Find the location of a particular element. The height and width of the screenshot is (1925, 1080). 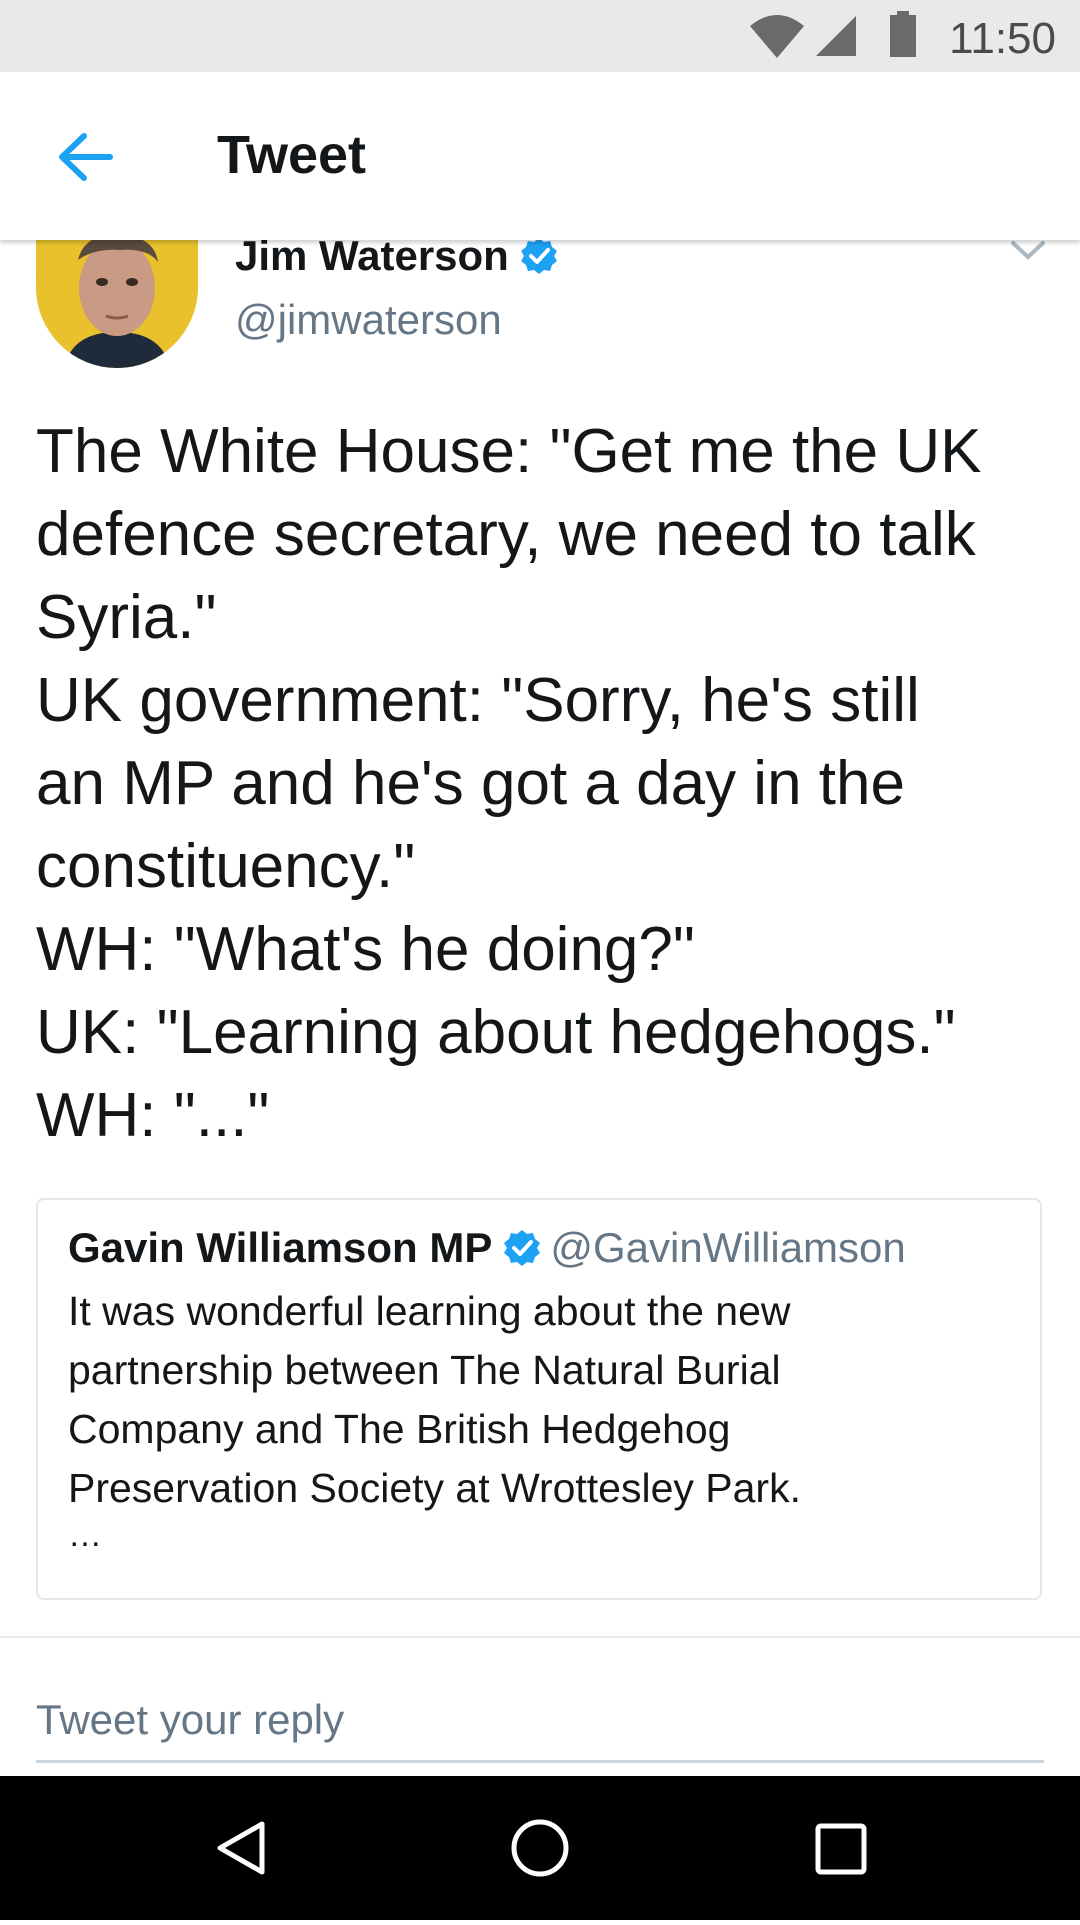

quoted-tweet-header: Gavin Williamson MP @GavinWilliamson is located at coordinates (487, 1248).